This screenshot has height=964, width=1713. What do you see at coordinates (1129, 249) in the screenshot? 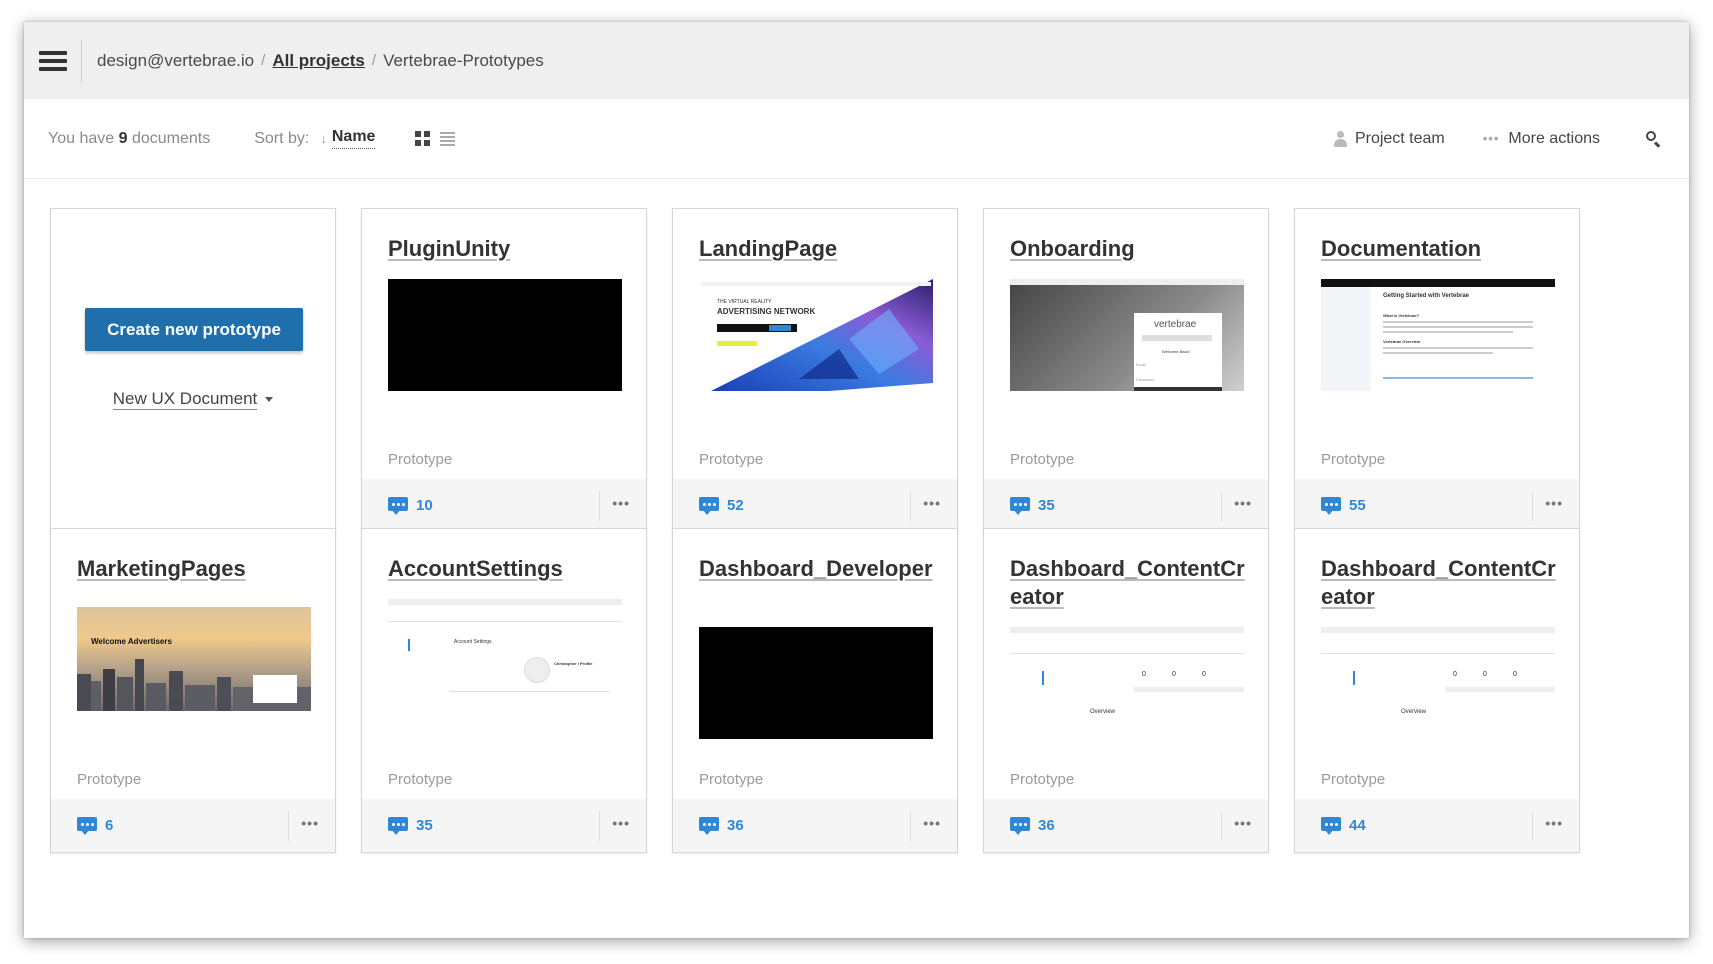
I see `card-title: Onboarding` at bounding box center [1129, 249].